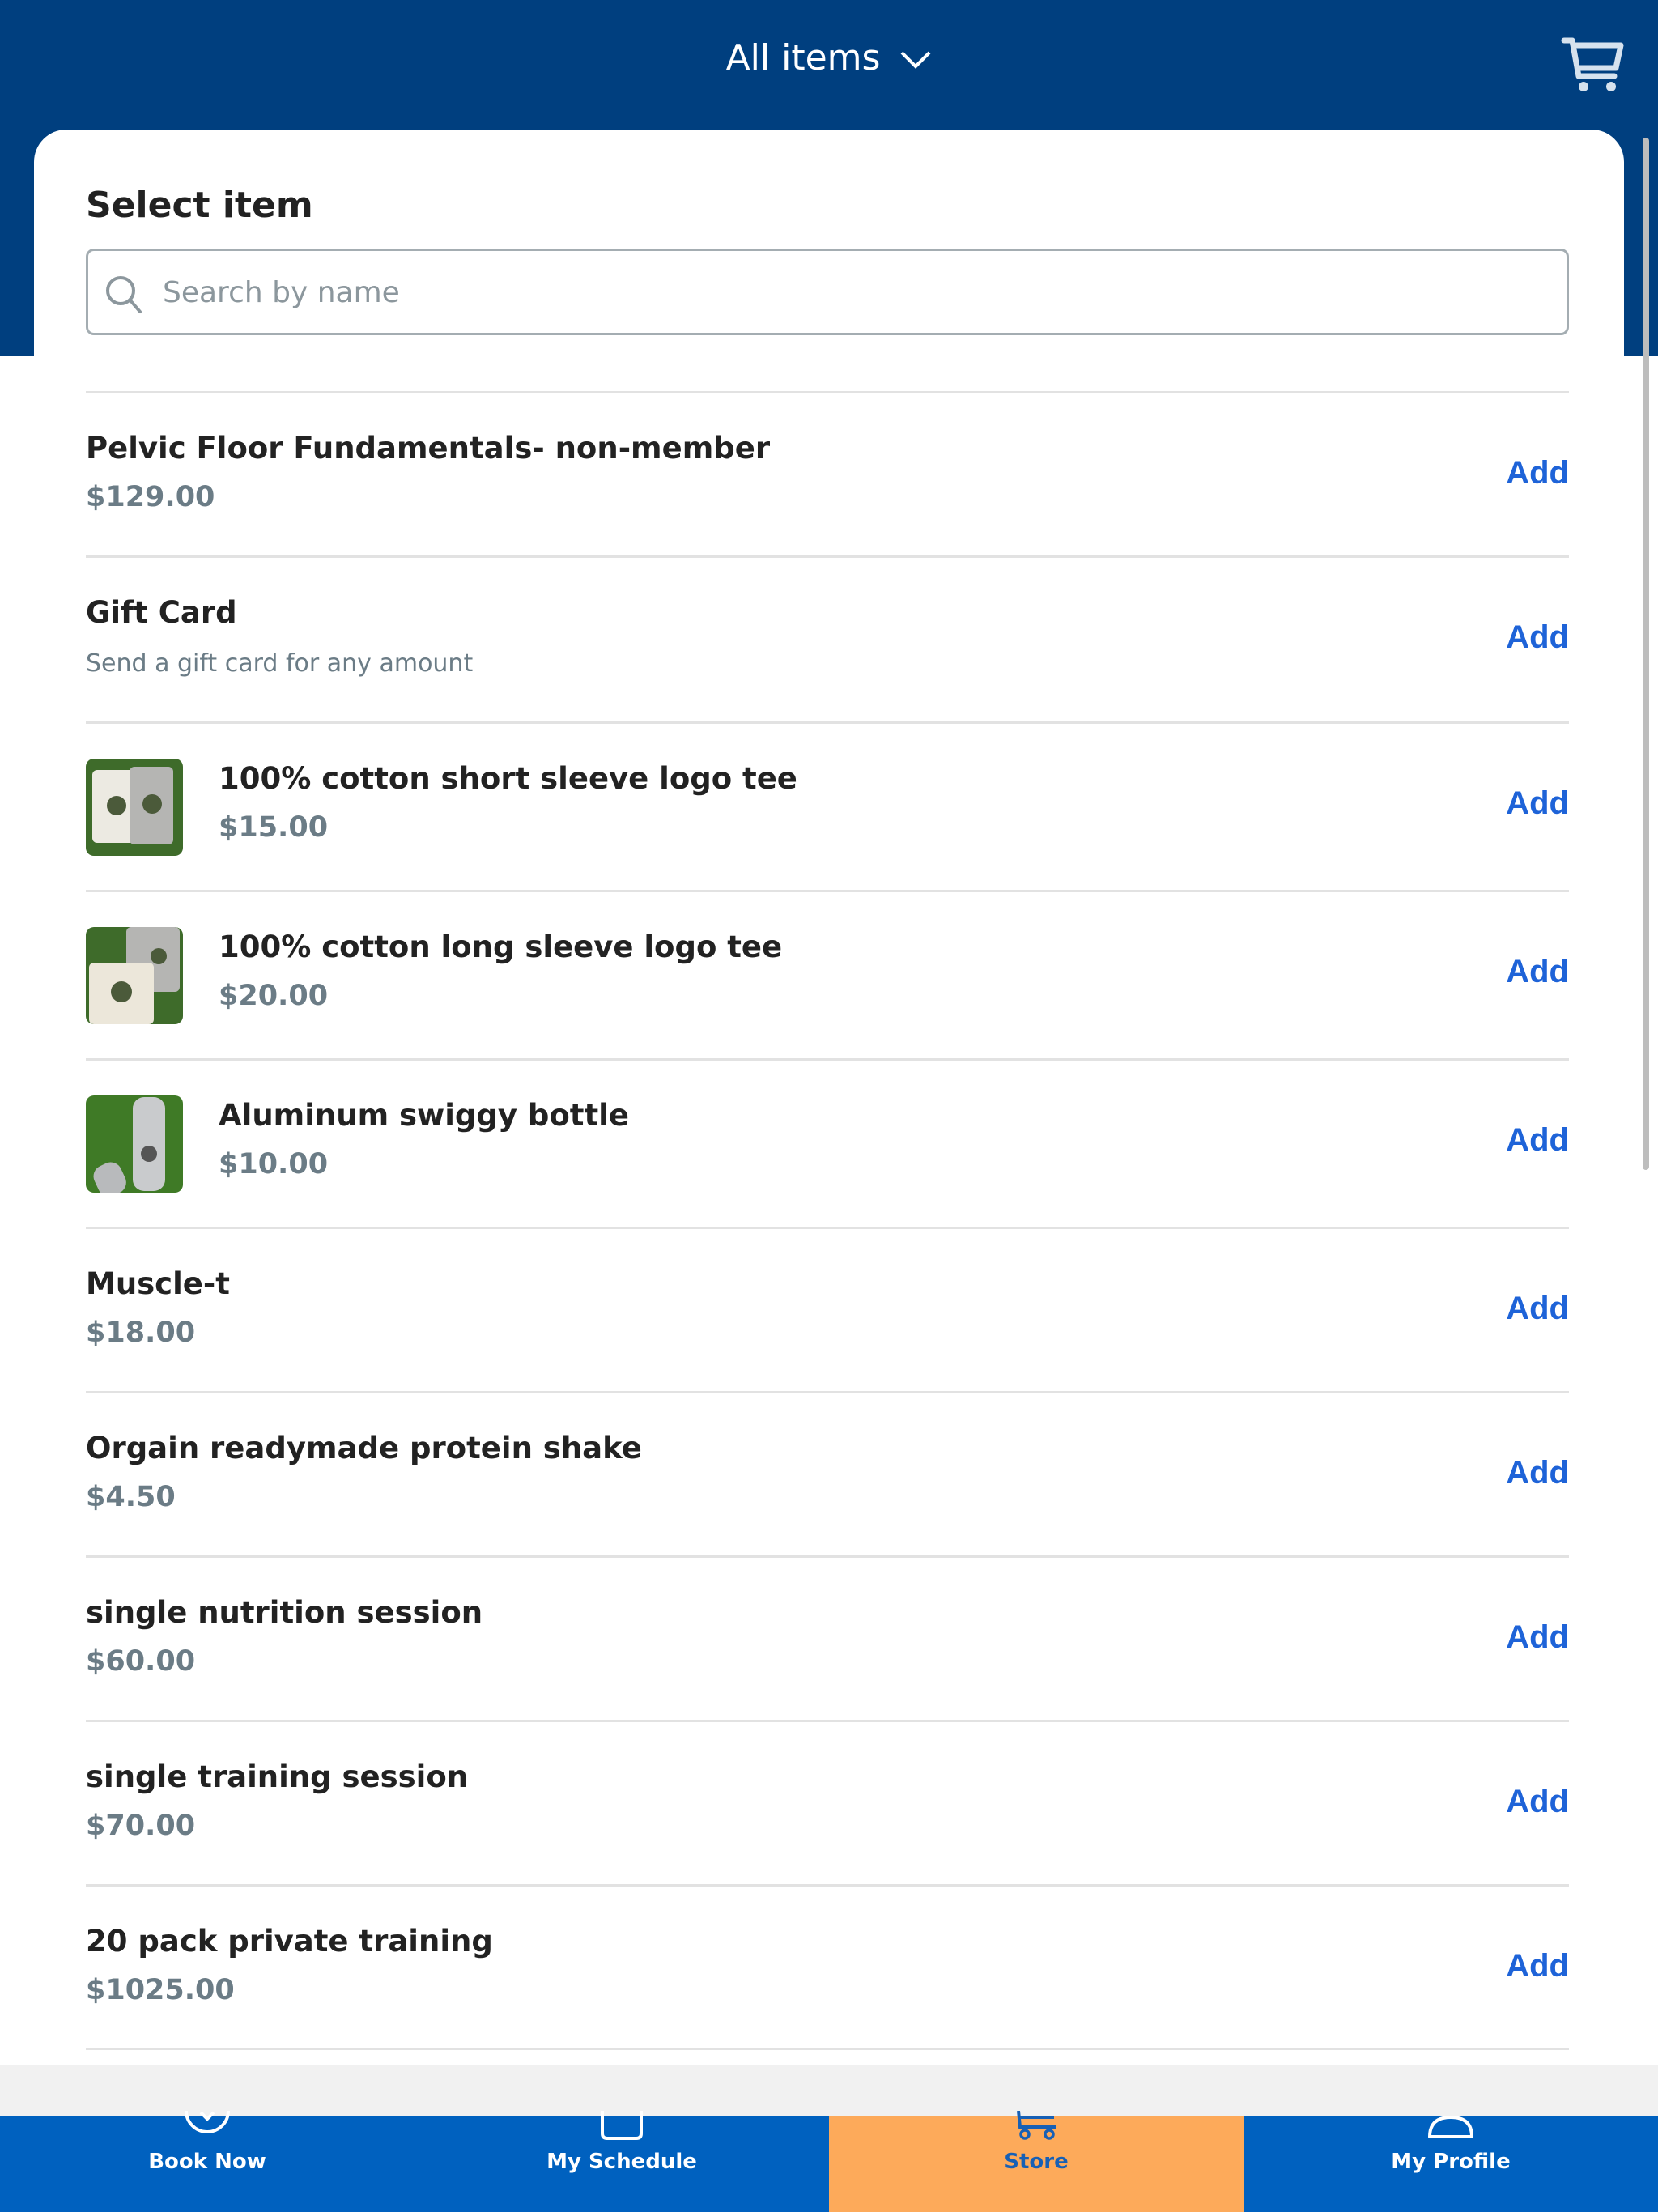  Describe the element at coordinates (827, 1638) in the screenshot. I see `list-item: single nutrition session $60.00 Add` at that location.